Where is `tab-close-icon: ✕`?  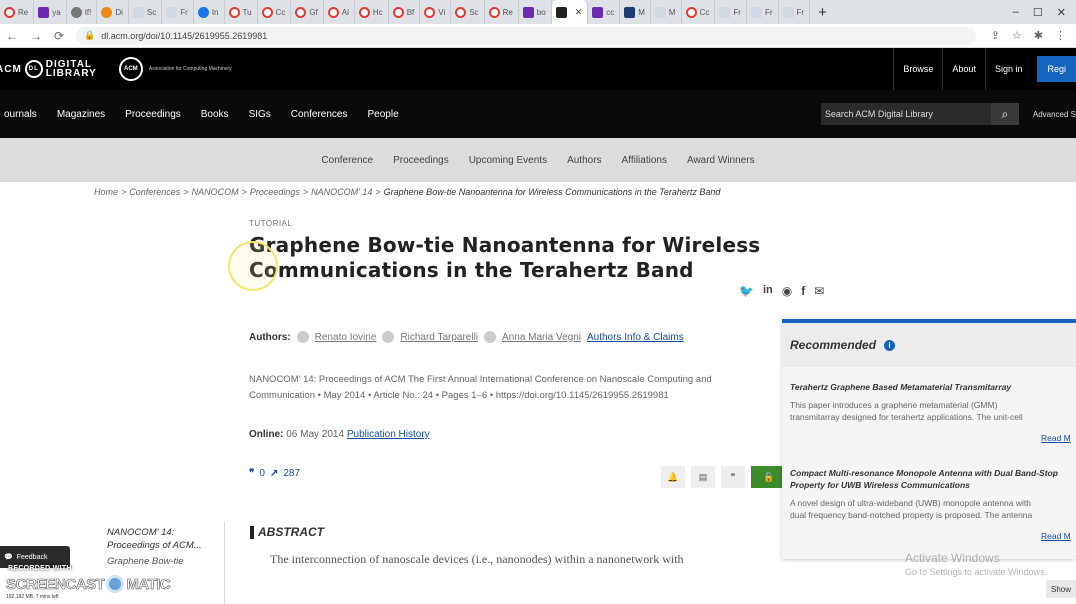
tab-close-icon: ✕ is located at coordinates (579, 12).